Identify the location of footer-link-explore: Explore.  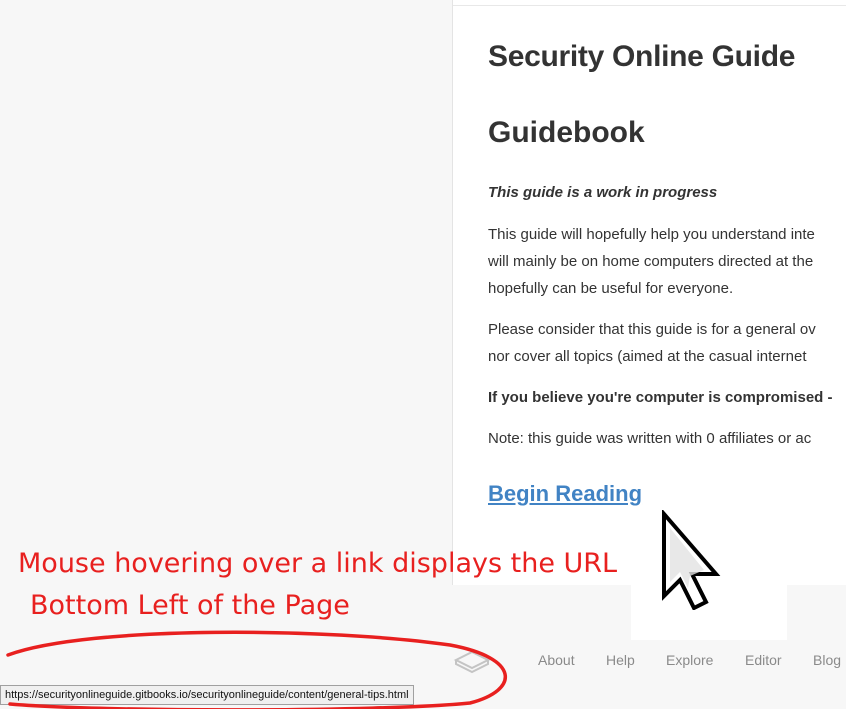
(689, 660).